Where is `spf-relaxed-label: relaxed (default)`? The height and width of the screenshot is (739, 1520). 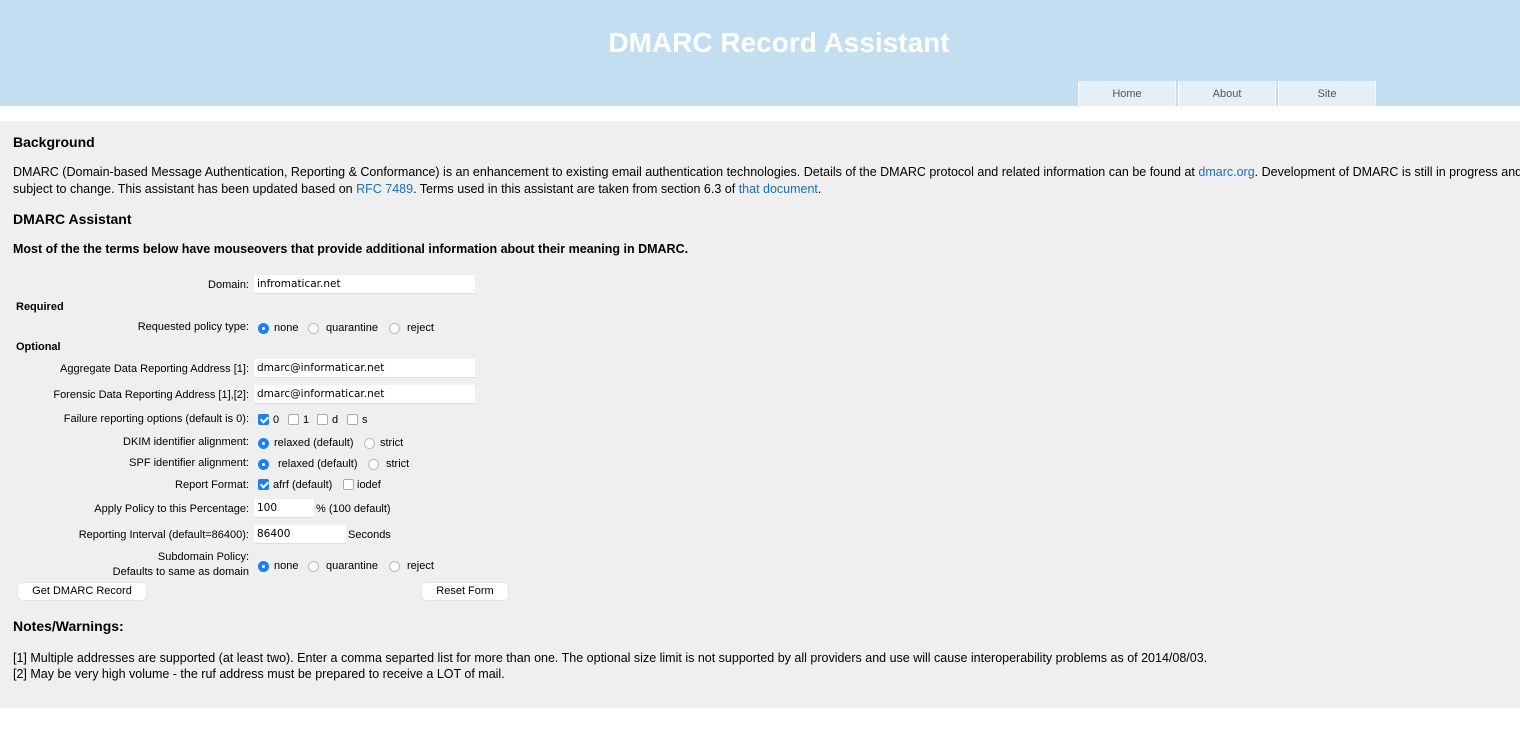 spf-relaxed-label: relaxed (default) is located at coordinates (318, 464).